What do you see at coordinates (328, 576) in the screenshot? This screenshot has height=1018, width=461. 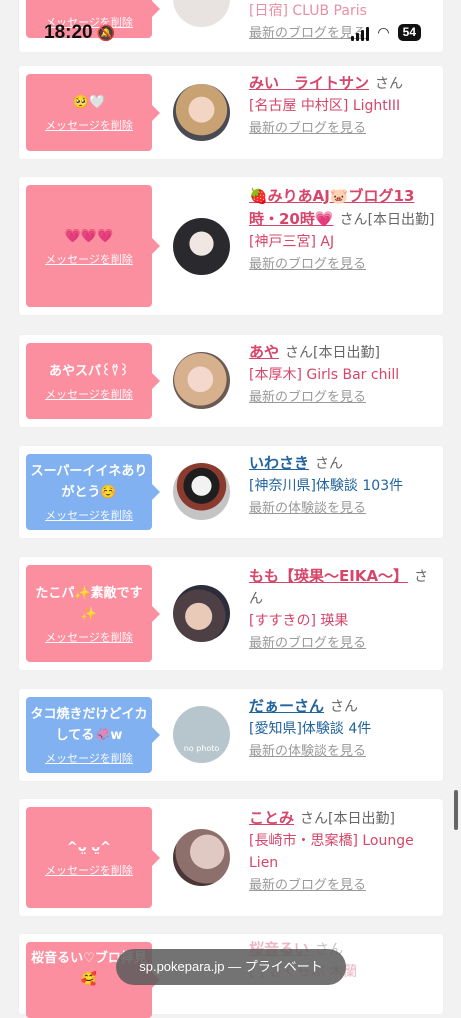 I see `user-name-link: もも【瑛果〜EIKA〜】` at bounding box center [328, 576].